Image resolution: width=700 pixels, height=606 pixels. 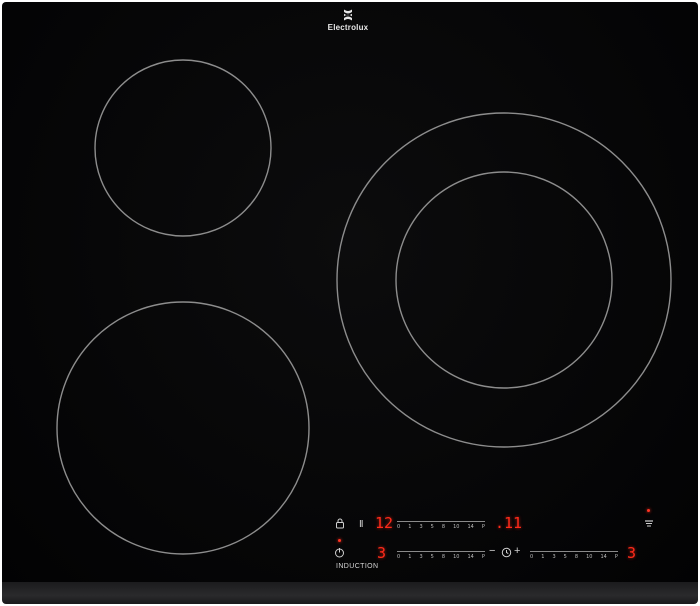 I want to click on induction-label: INDUCTION, so click(x=357, y=566).